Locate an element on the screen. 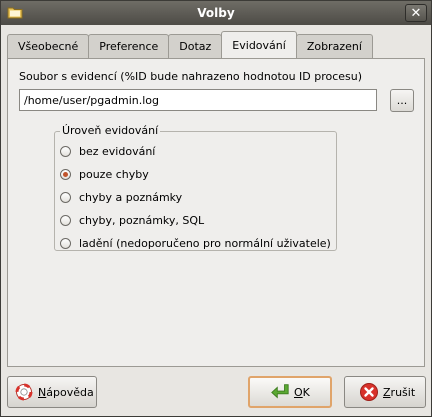 This screenshot has width=432, height=417. window-title: Volby is located at coordinates (216, 13).